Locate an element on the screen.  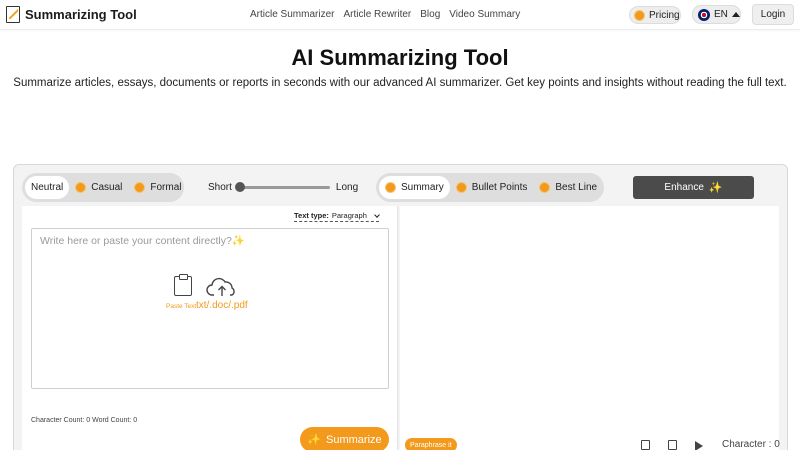
length-min-label: Short is located at coordinates (220, 187).